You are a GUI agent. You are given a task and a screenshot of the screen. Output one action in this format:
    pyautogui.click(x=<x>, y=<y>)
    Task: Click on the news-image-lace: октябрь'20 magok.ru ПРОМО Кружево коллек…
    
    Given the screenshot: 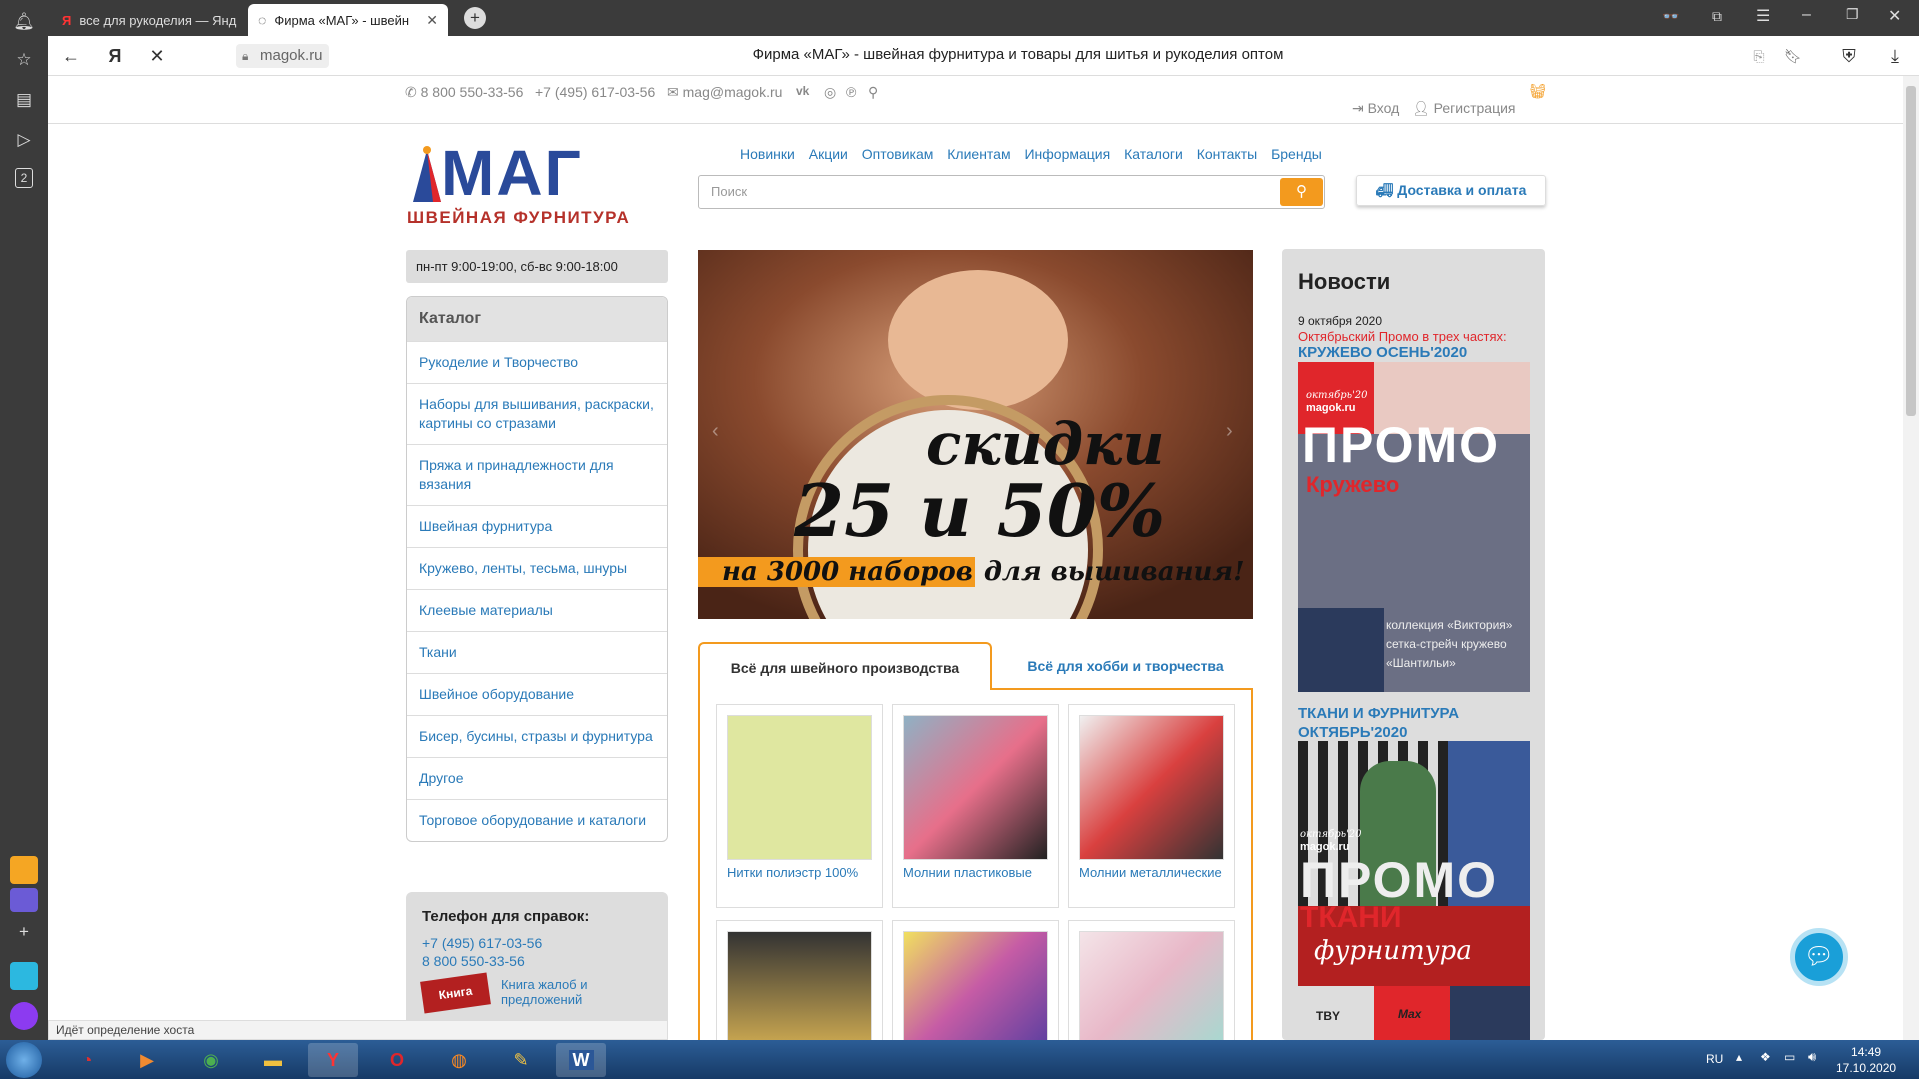 What is the action you would take?
    pyautogui.click(x=1414, y=527)
    